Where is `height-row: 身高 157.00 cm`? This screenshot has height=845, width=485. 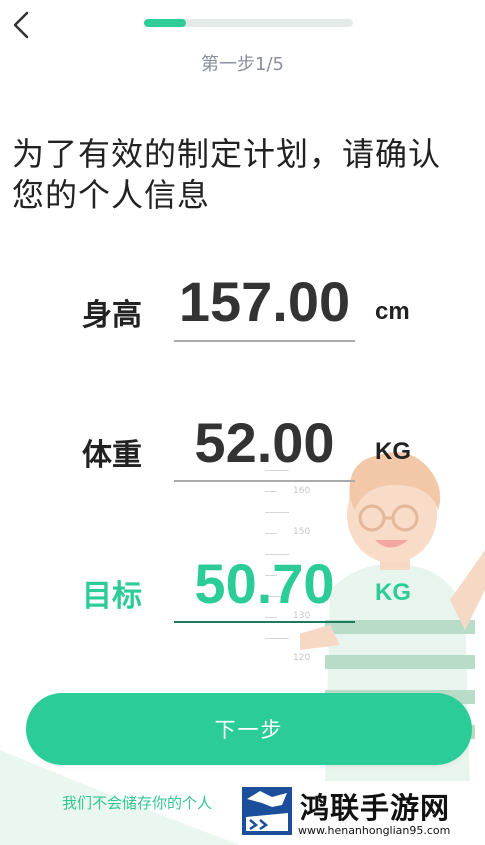 height-row: 身高 157.00 cm is located at coordinates (242, 310).